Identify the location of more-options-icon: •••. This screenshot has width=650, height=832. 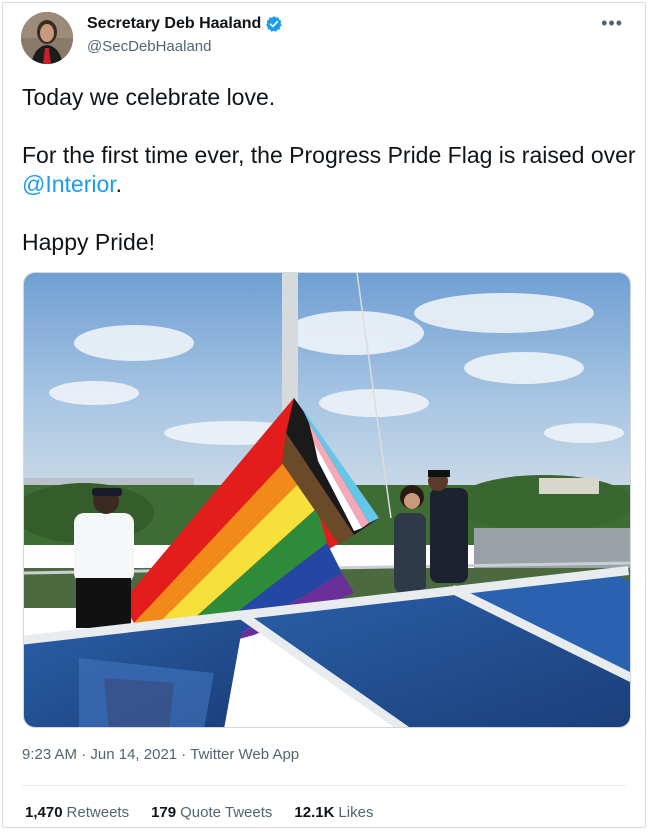
(612, 23).